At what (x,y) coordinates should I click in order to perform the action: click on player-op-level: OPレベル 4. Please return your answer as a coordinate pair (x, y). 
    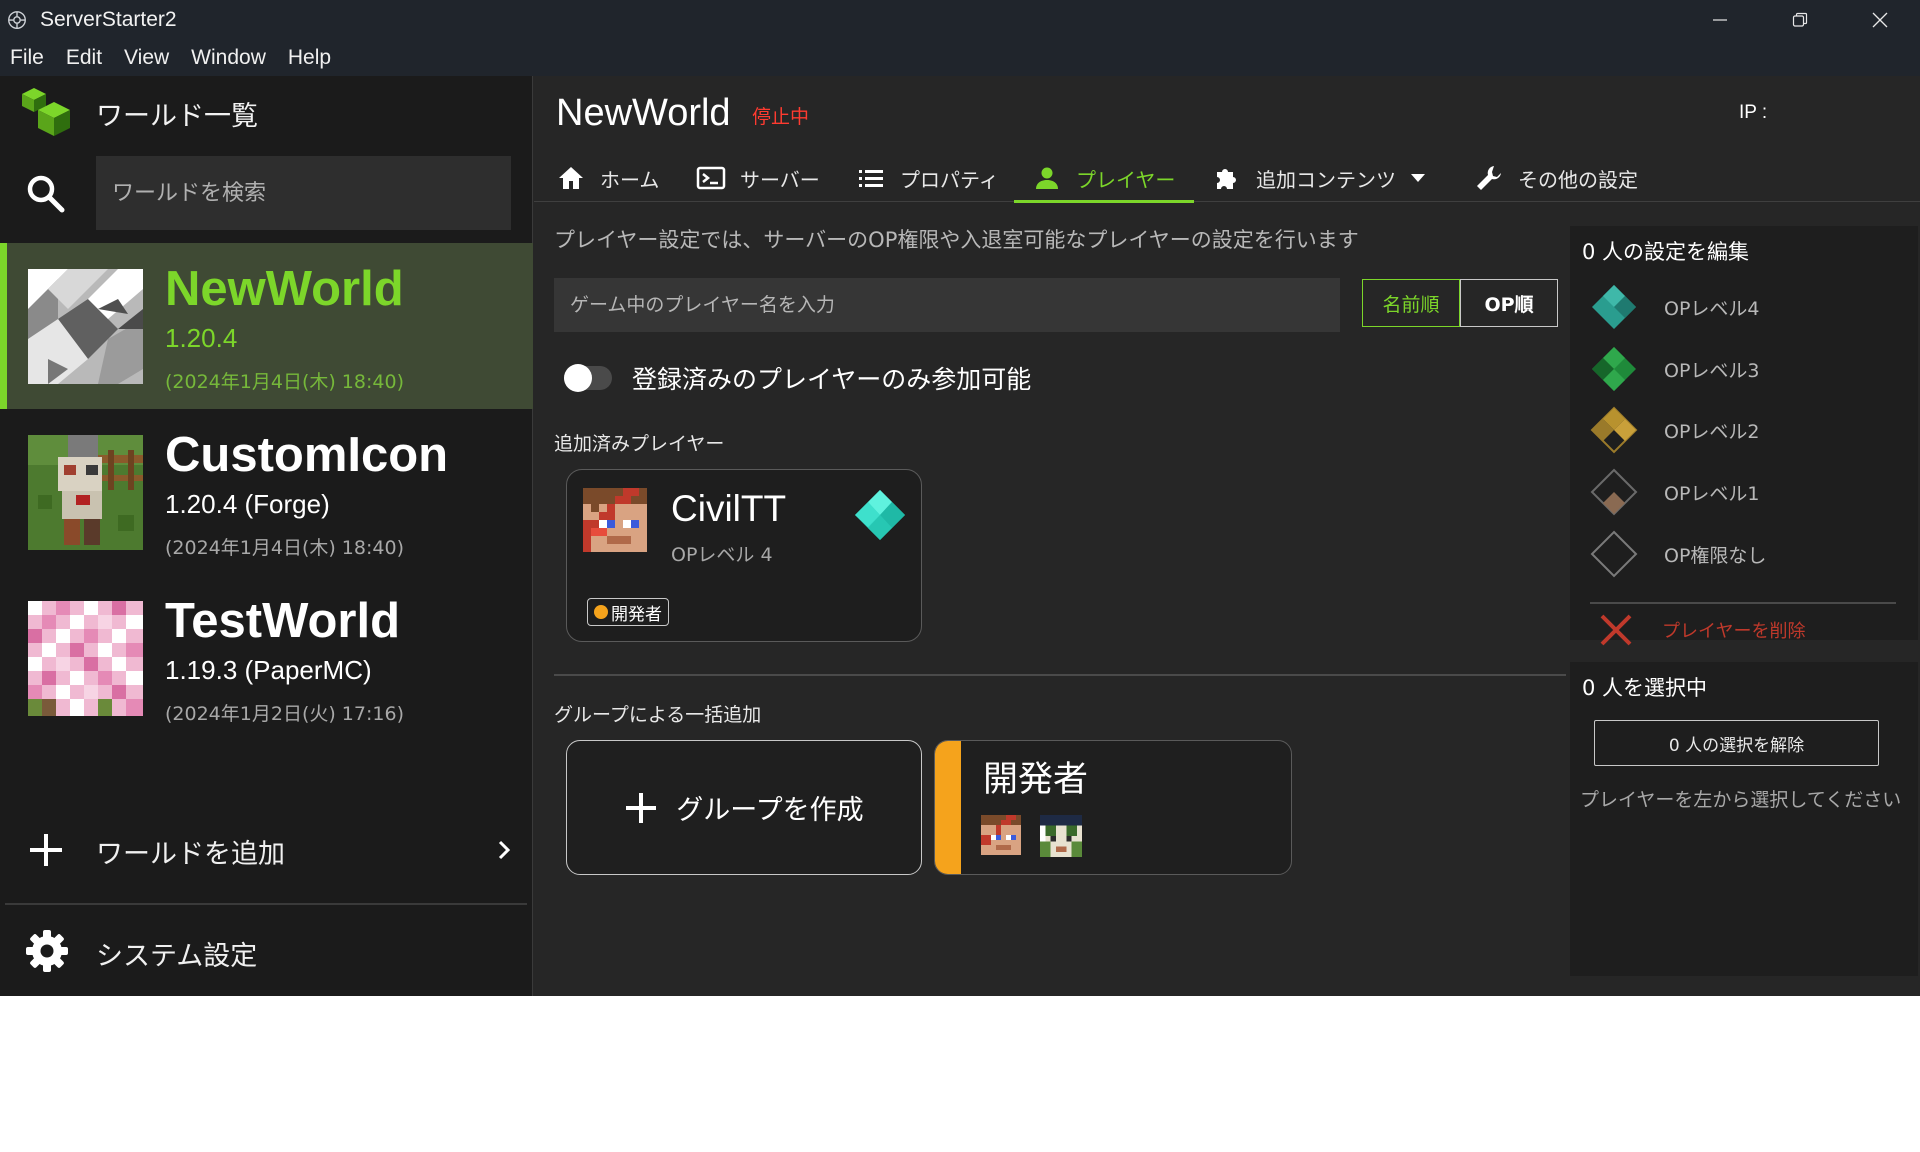
    Looking at the image, I should click on (722, 555).